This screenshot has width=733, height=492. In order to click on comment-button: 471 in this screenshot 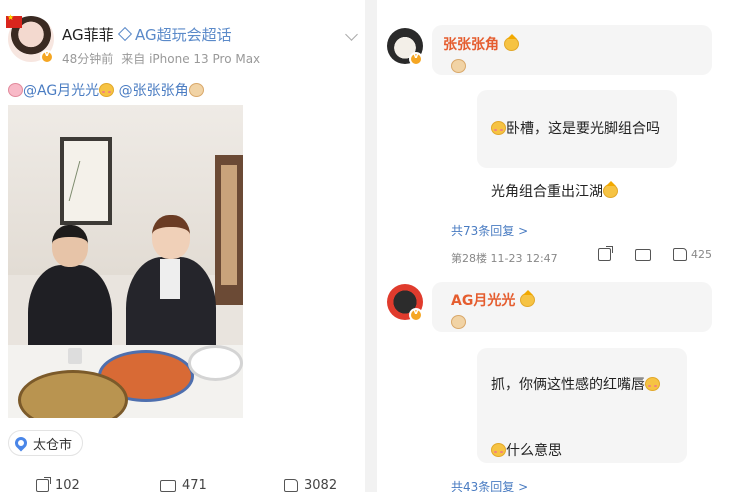, I will do `click(183, 485)`.